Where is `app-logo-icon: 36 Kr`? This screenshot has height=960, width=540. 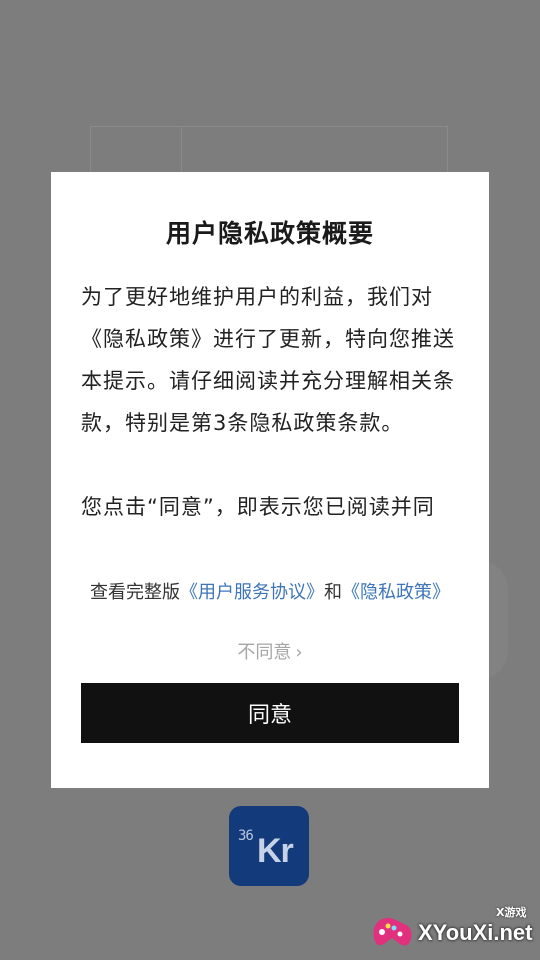
app-logo-icon: 36 Kr is located at coordinates (269, 846).